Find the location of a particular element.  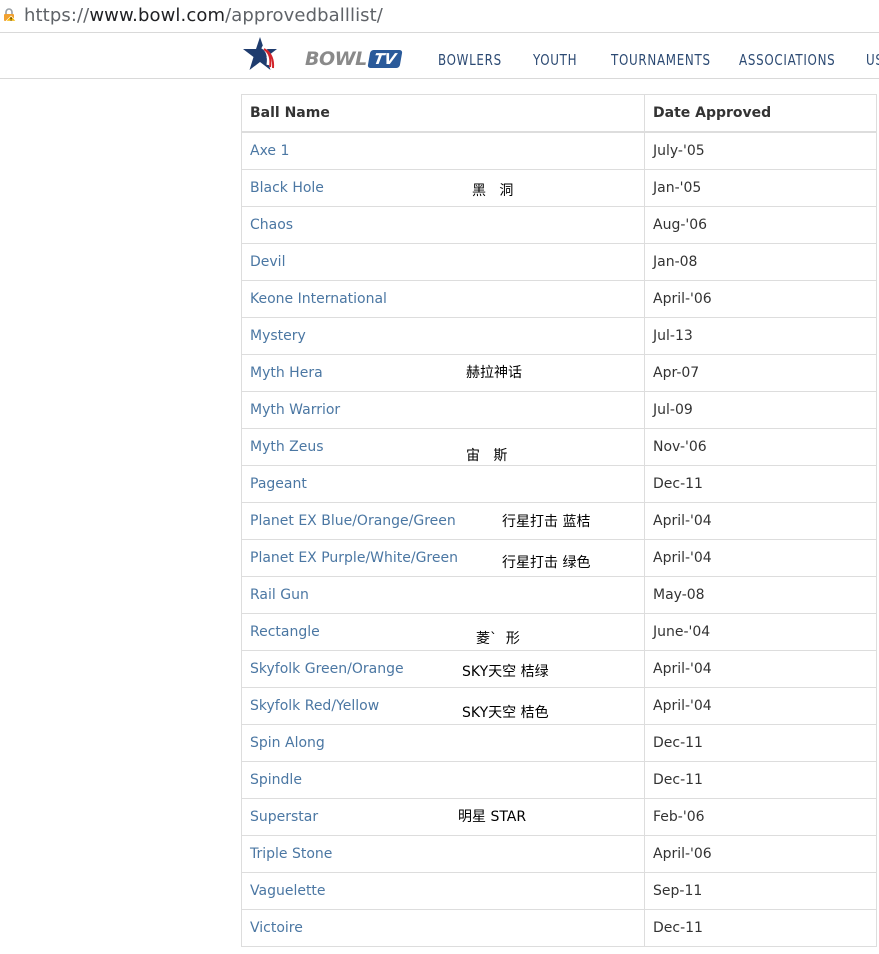

url-scheme: https:// is located at coordinates (57, 15).